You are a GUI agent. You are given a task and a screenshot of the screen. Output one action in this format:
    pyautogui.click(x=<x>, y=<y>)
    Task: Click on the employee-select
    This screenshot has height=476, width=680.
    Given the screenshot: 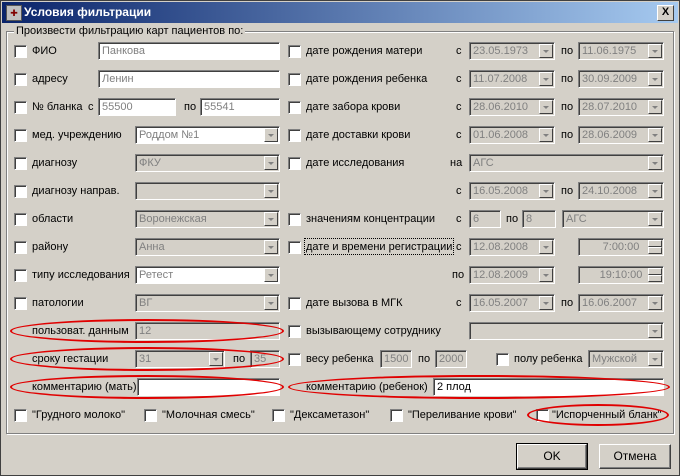 What is the action you would take?
    pyautogui.click(x=566, y=331)
    